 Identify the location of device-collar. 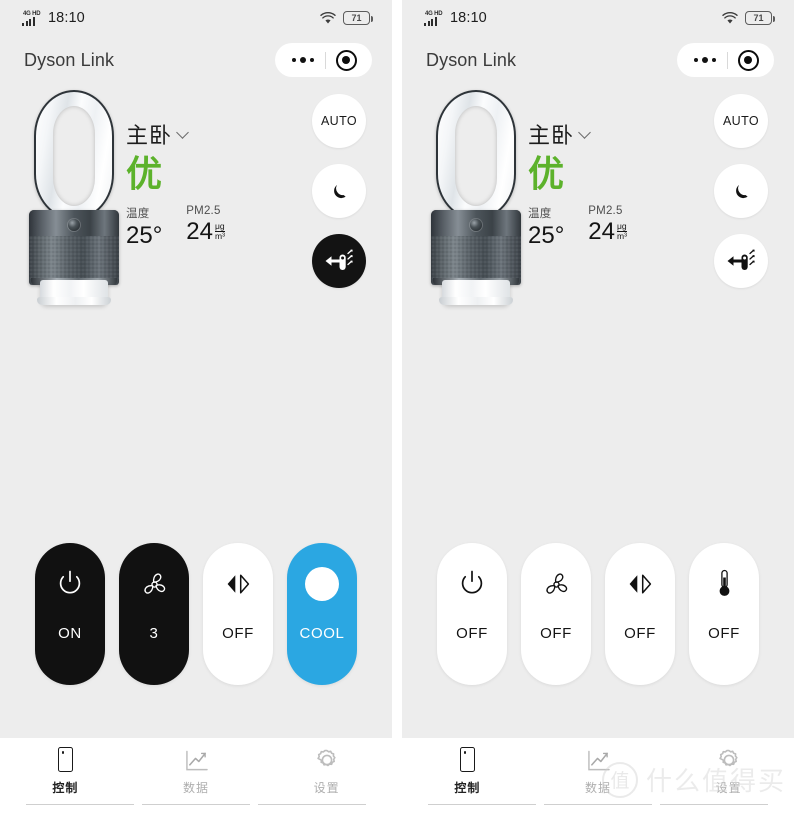
(74, 223).